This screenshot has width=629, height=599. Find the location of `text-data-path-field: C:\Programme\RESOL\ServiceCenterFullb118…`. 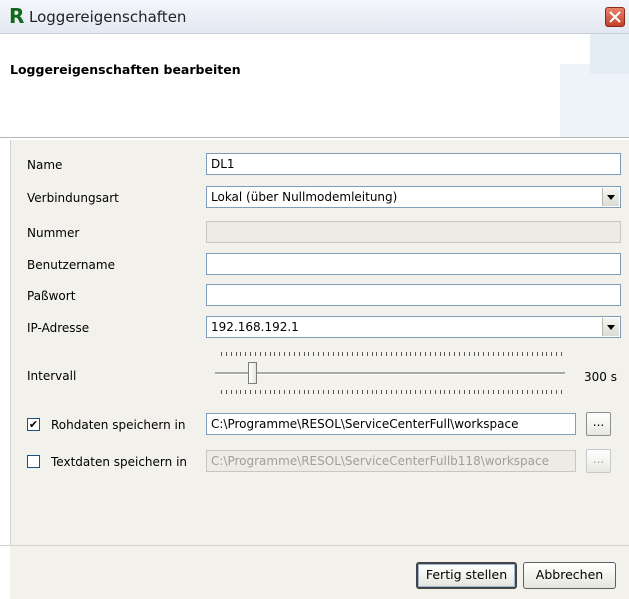

text-data-path-field: C:\Programme\RESOL\ServiceCenterFullb118… is located at coordinates (391, 461).